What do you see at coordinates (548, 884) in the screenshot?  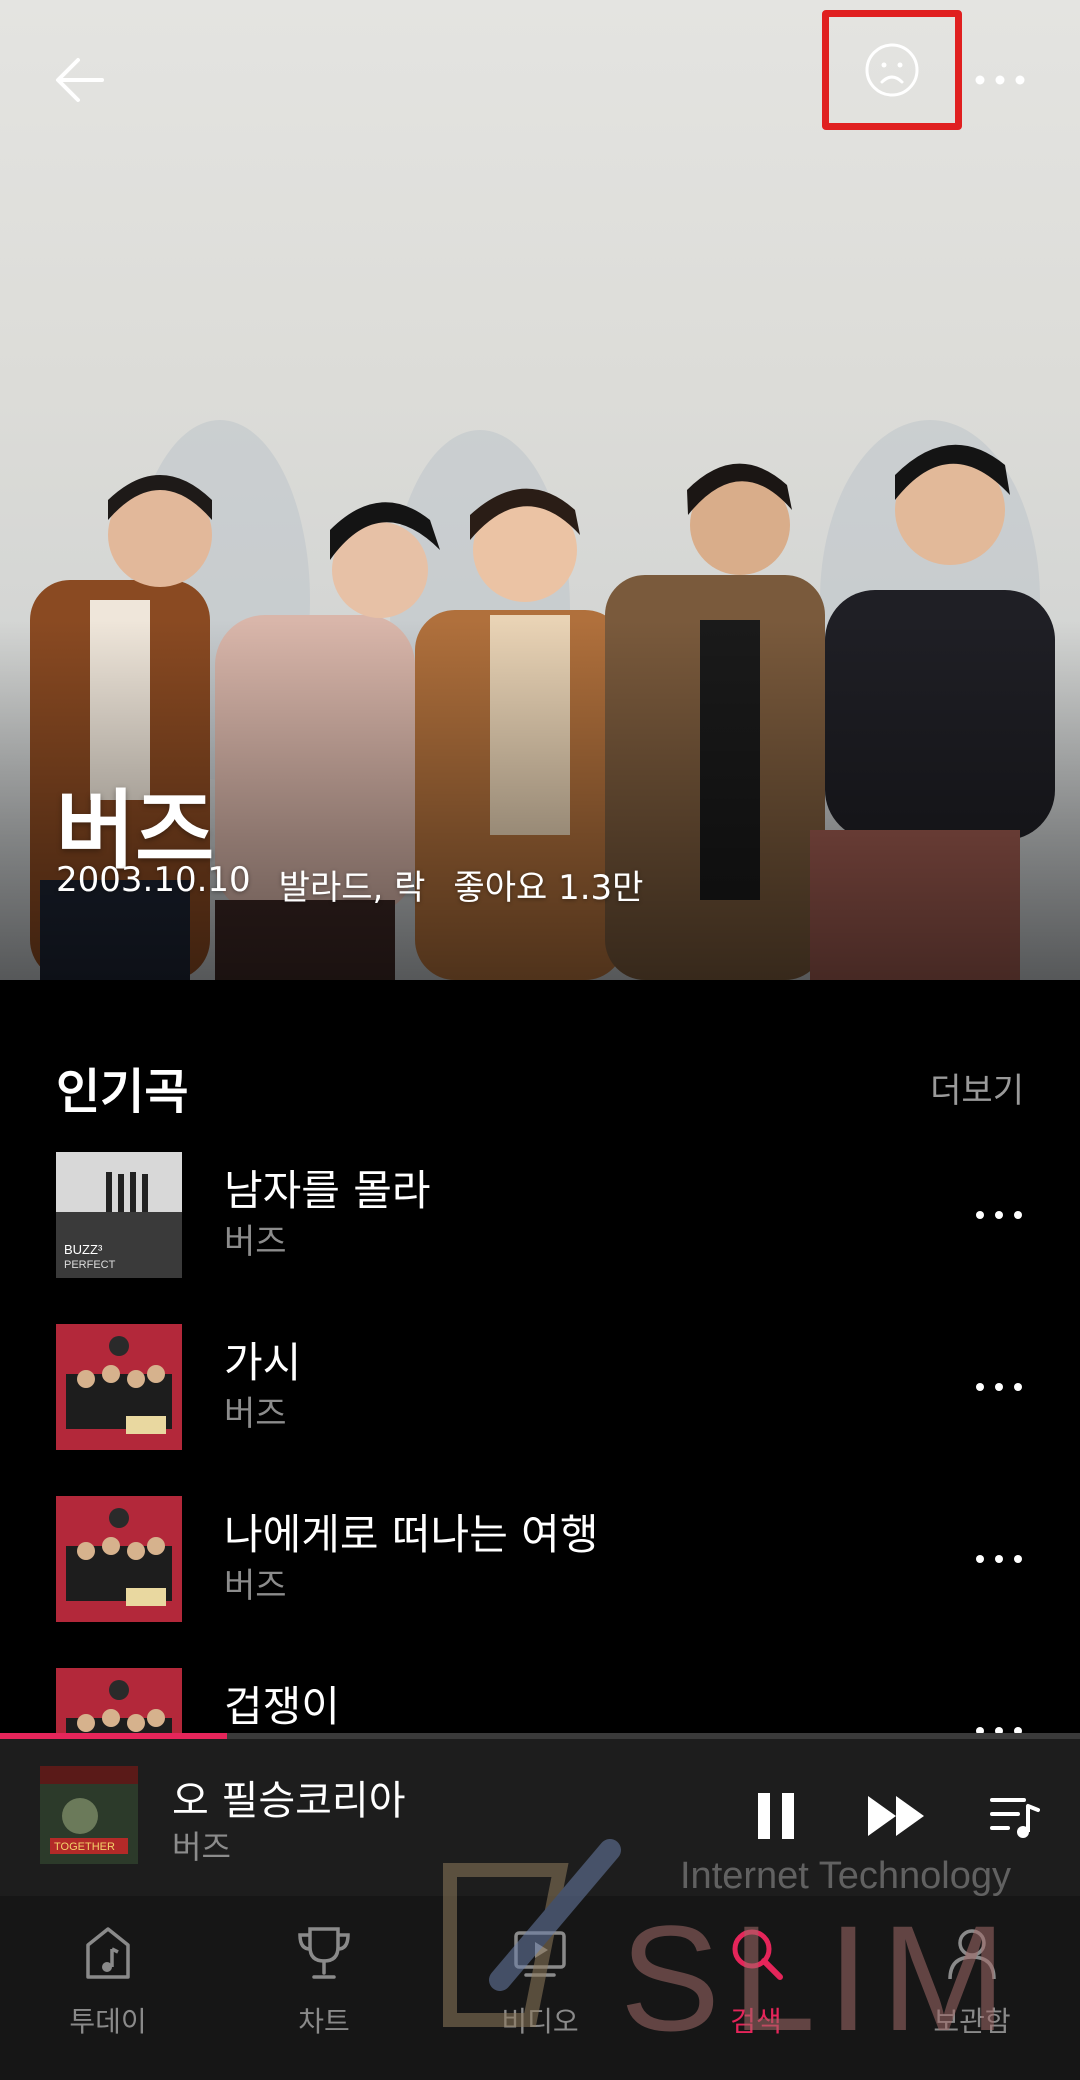 I see `like-count: 좋아요 1.3만` at bounding box center [548, 884].